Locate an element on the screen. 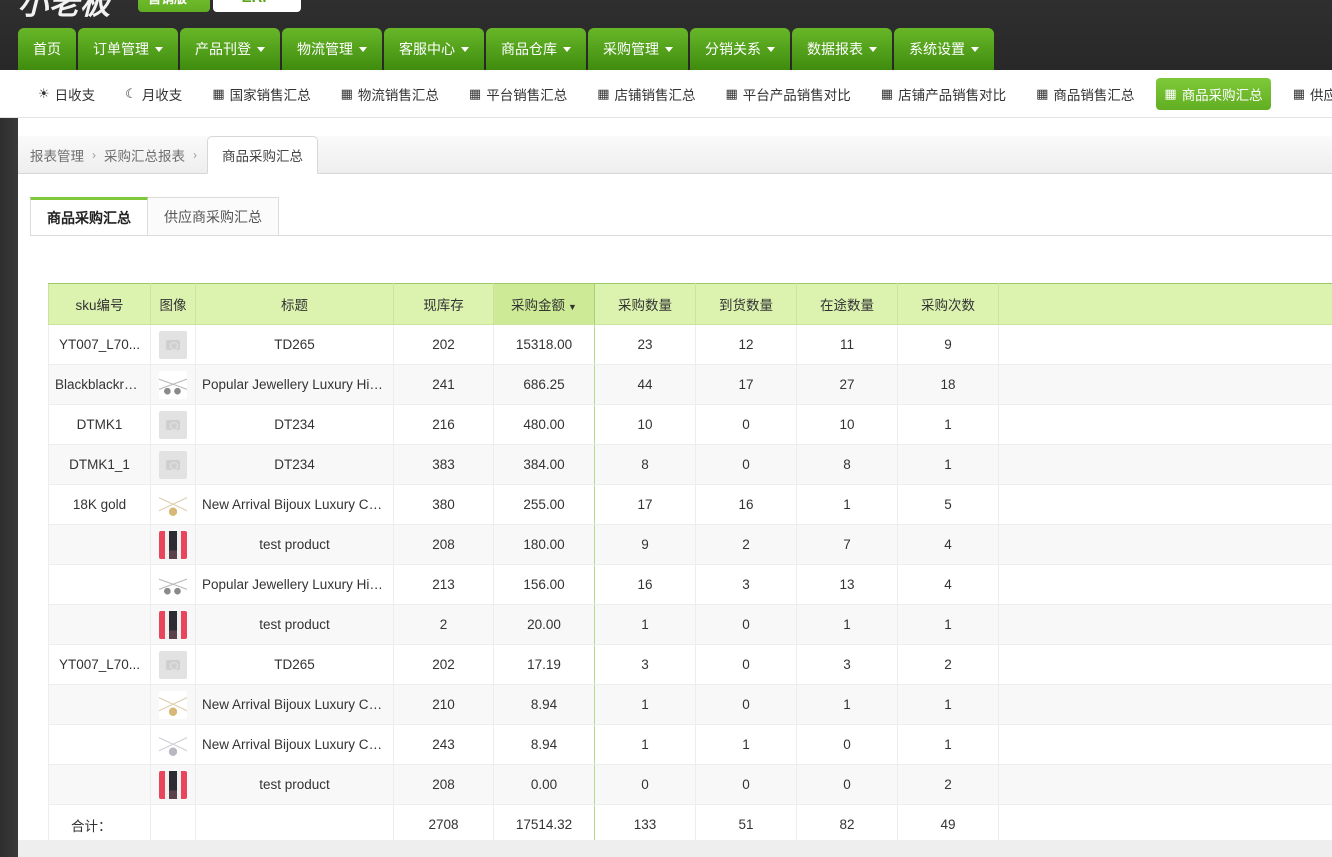  cell-qty: 1 is located at coordinates (645, 744).